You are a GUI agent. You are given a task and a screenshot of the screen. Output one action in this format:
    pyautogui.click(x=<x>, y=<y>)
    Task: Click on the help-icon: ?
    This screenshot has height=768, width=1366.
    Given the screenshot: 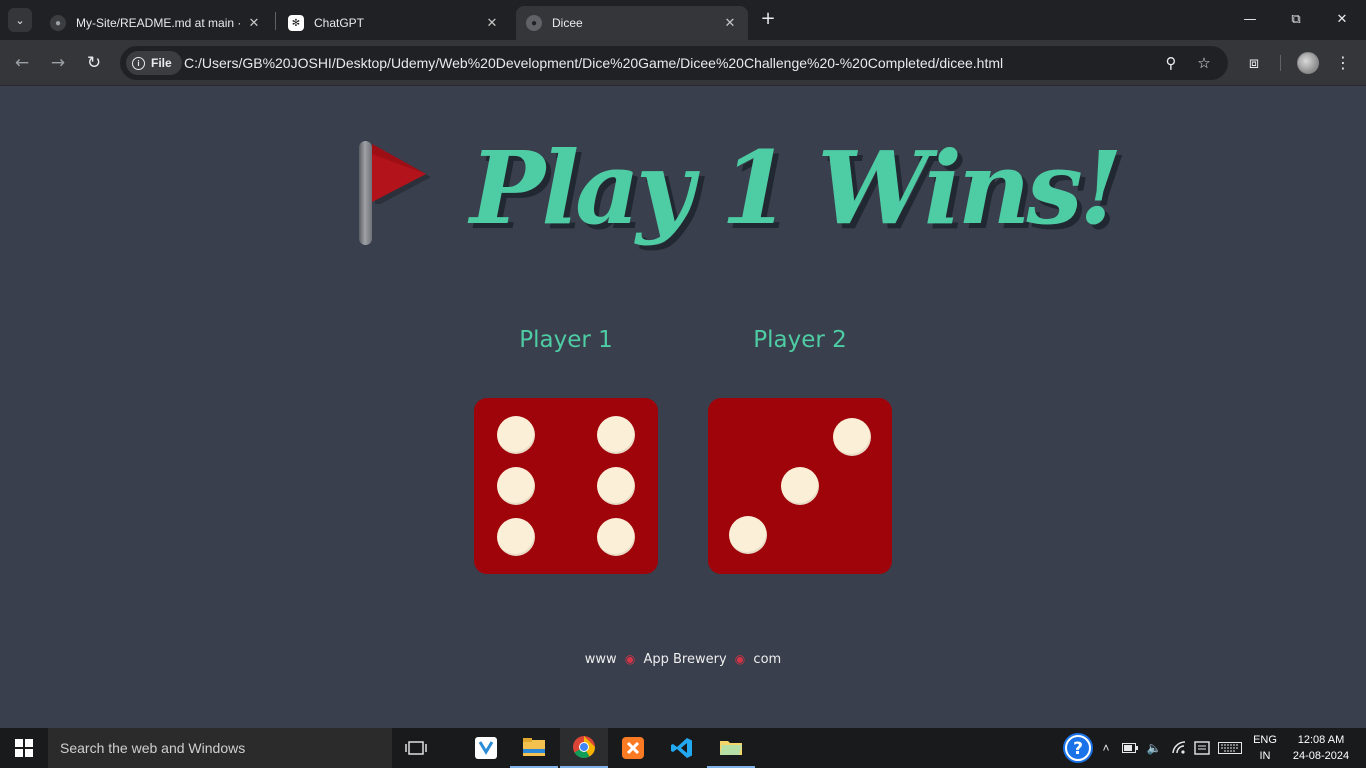 What is the action you would take?
    pyautogui.click(x=1078, y=748)
    